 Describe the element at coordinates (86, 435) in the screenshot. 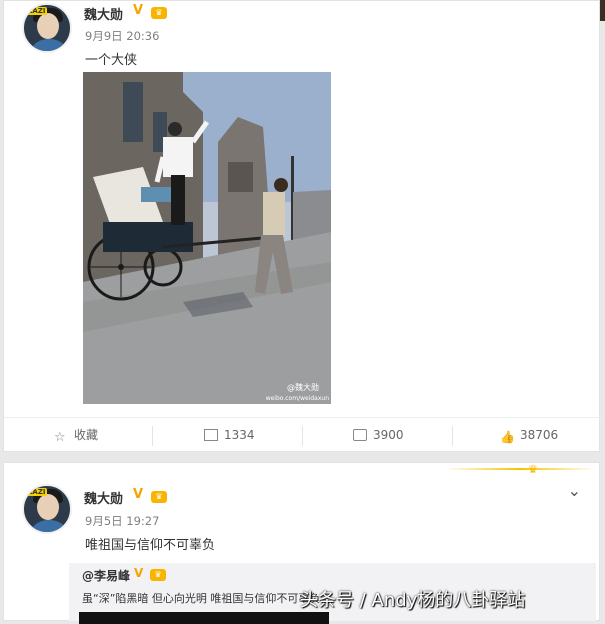

I see `favorite-label: 收藏` at that location.